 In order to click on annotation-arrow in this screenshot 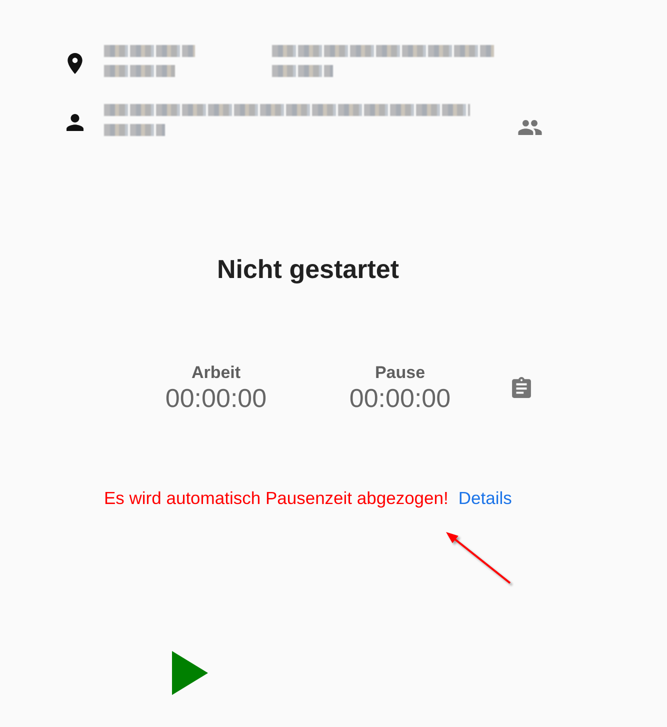, I will do `click(478, 558)`.